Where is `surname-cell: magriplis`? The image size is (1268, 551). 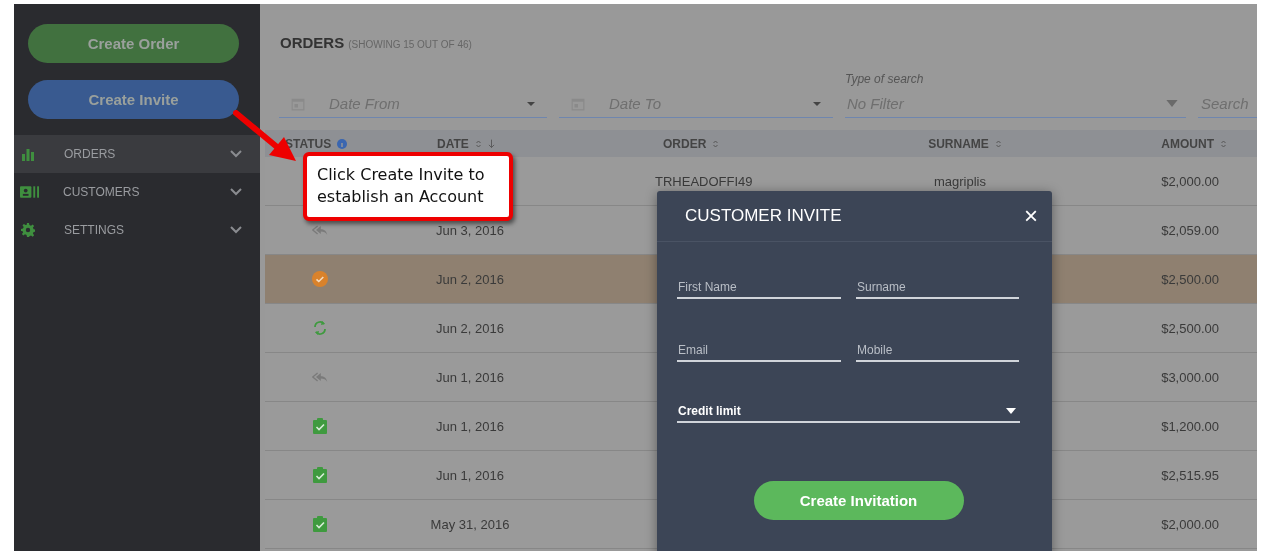 surname-cell: magriplis is located at coordinates (960, 181).